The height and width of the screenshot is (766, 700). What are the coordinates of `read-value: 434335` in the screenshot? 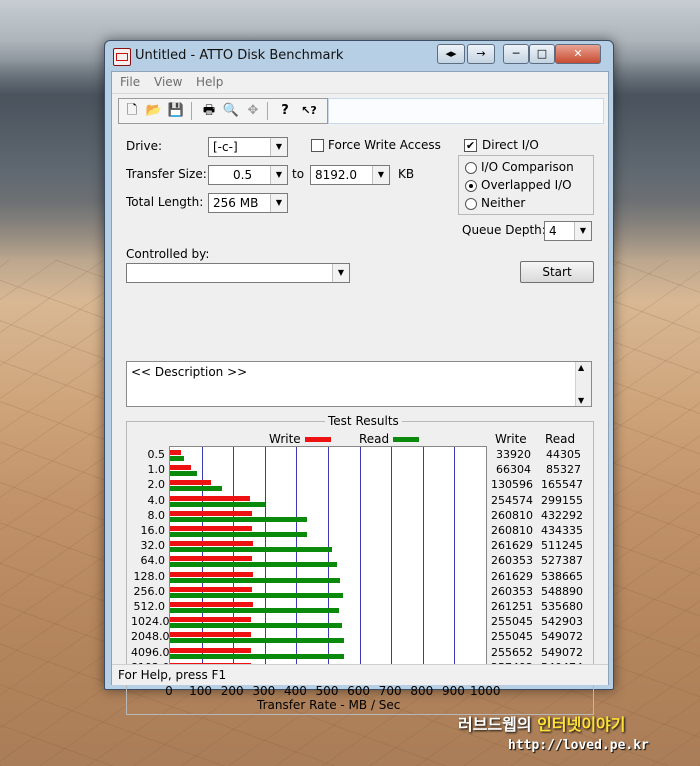 It's located at (562, 530).